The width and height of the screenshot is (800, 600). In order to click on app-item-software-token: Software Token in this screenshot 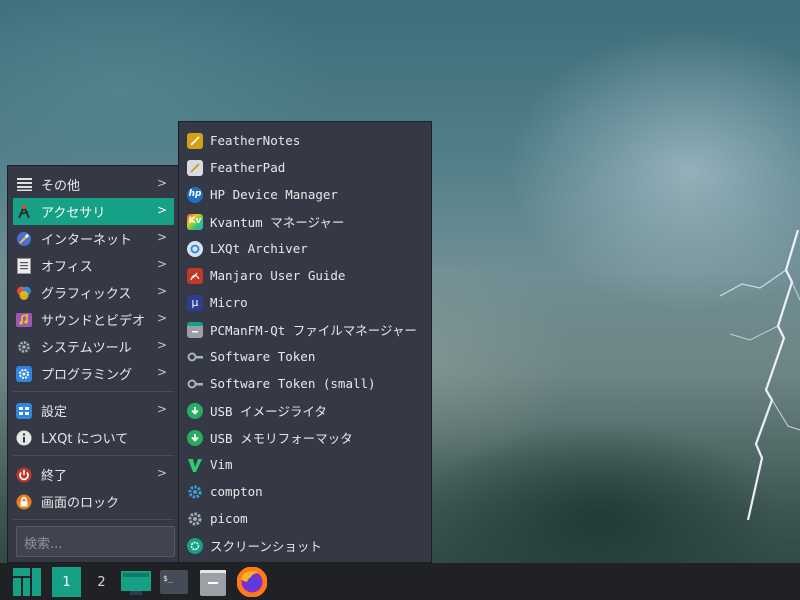, I will do `click(305, 356)`.